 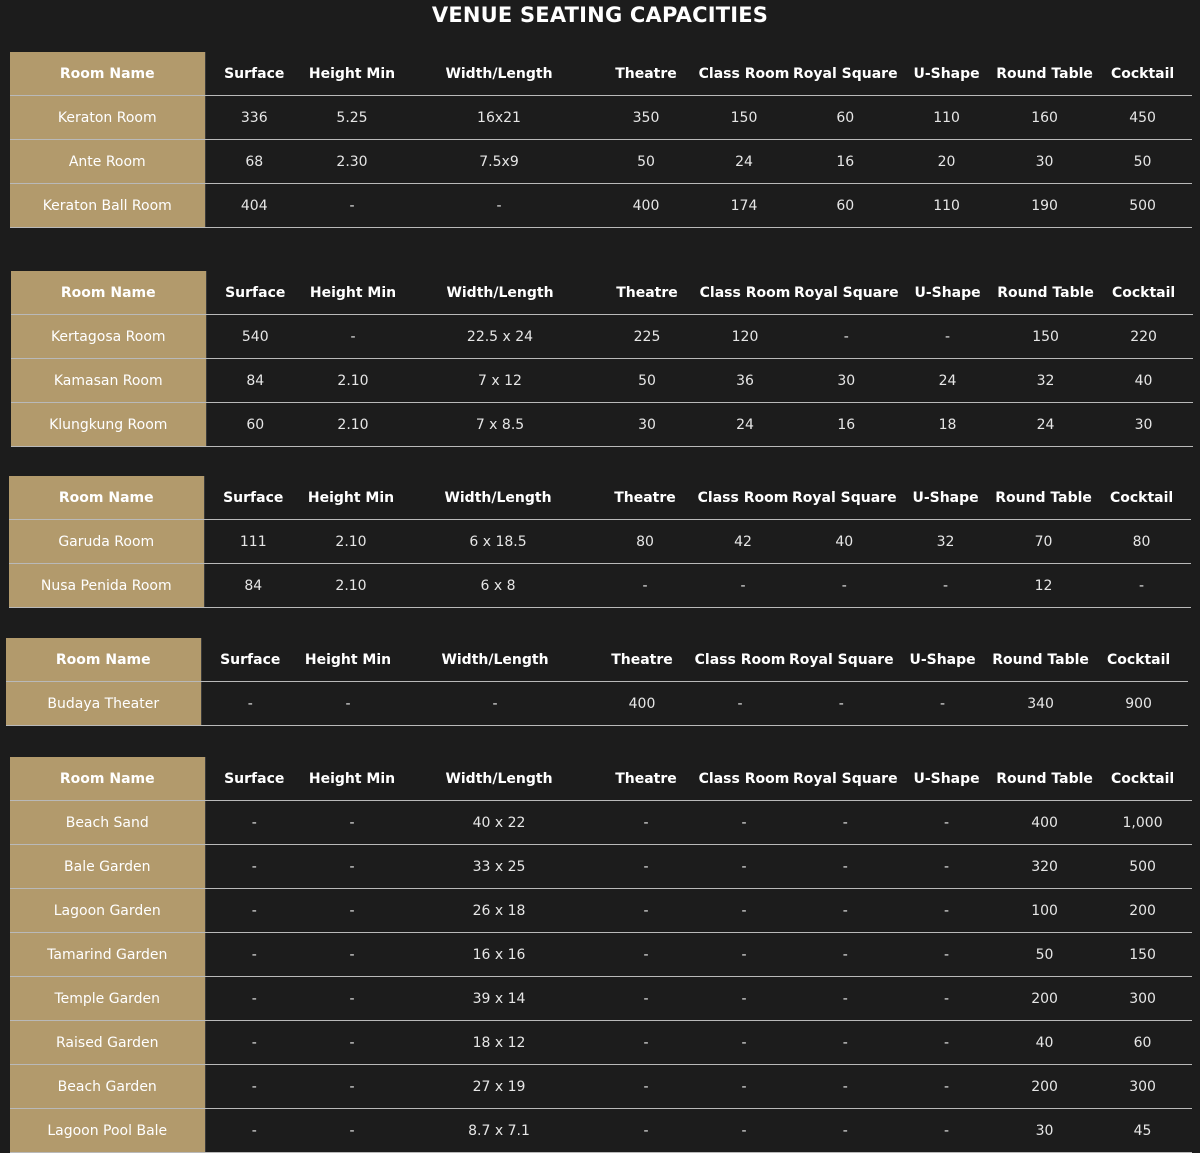 What do you see at coordinates (601, 910) in the screenshot?
I see `table-row: Lagoon Garden - -26 x 18- - - -100 200` at bounding box center [601, 910].